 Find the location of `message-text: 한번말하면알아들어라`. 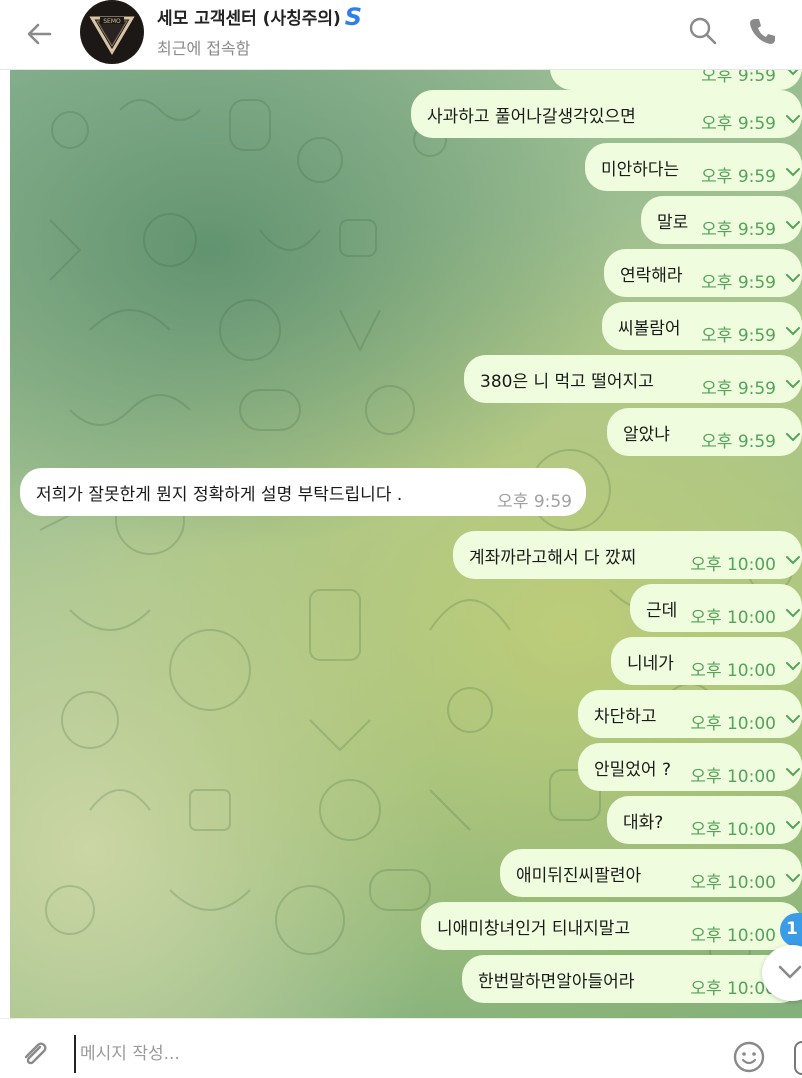

message-text: 한번말하면알아들어라 is located at coordinates (556, 982).